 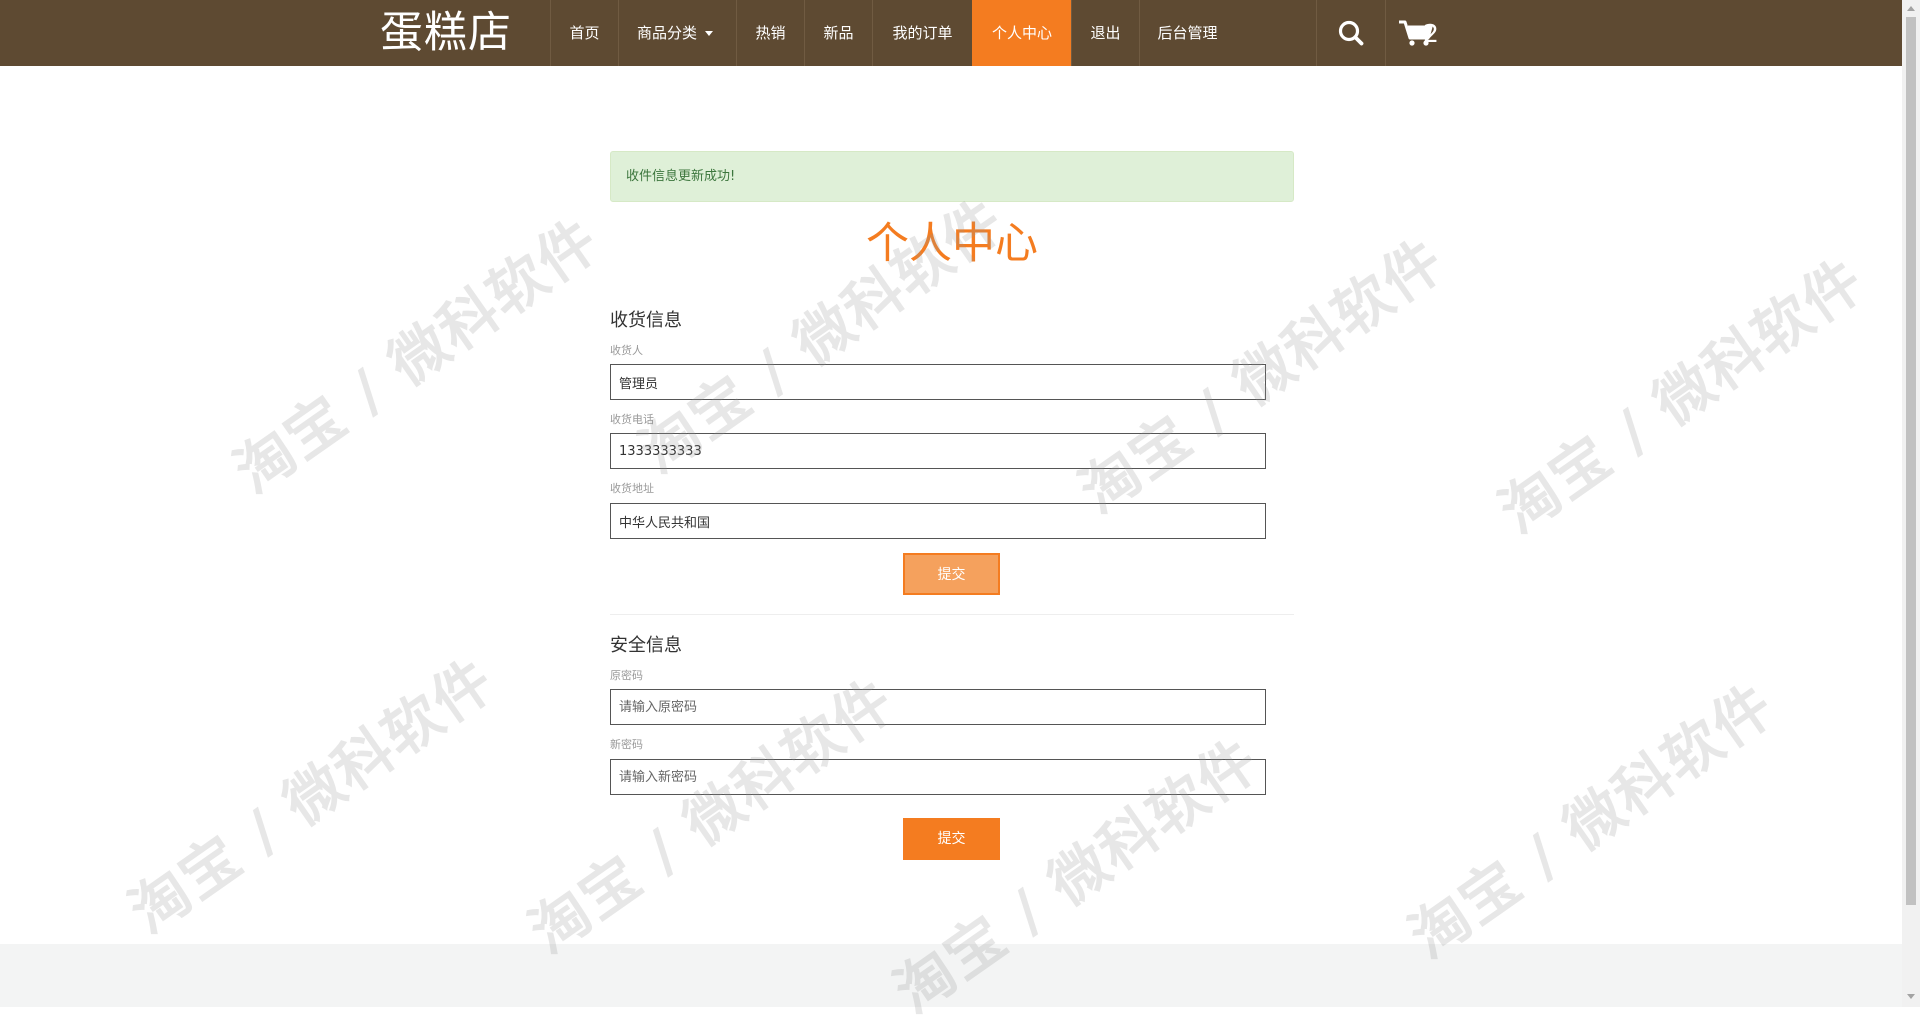 I want to click on search-button, so click(x=1351, y=33).